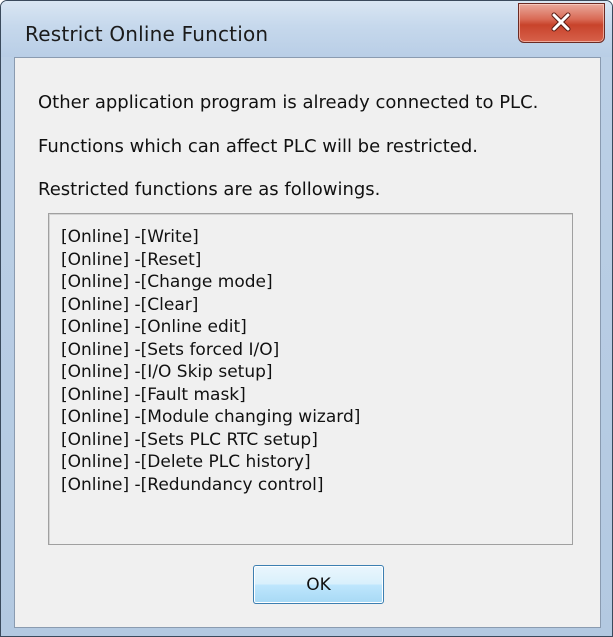  I want to click on list-item: [Online] -[Fault mask], so click(153, 394).